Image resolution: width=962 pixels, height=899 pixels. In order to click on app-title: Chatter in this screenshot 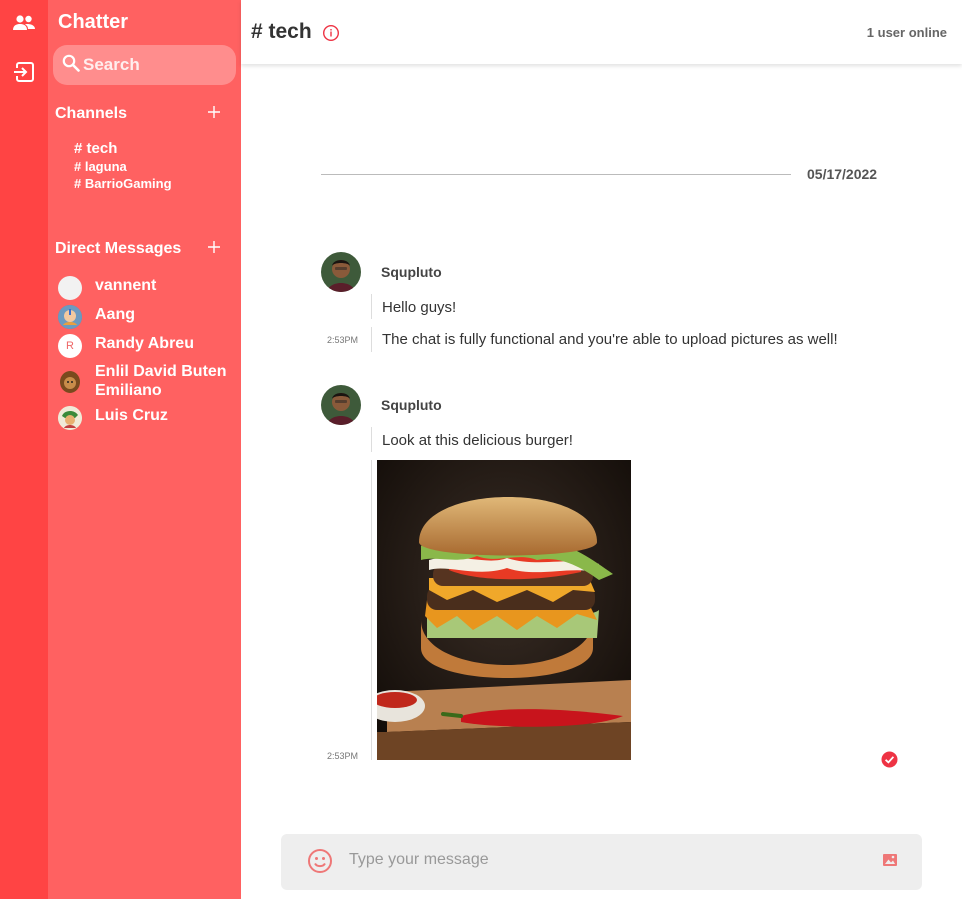, I will do `click(93, 22)`.